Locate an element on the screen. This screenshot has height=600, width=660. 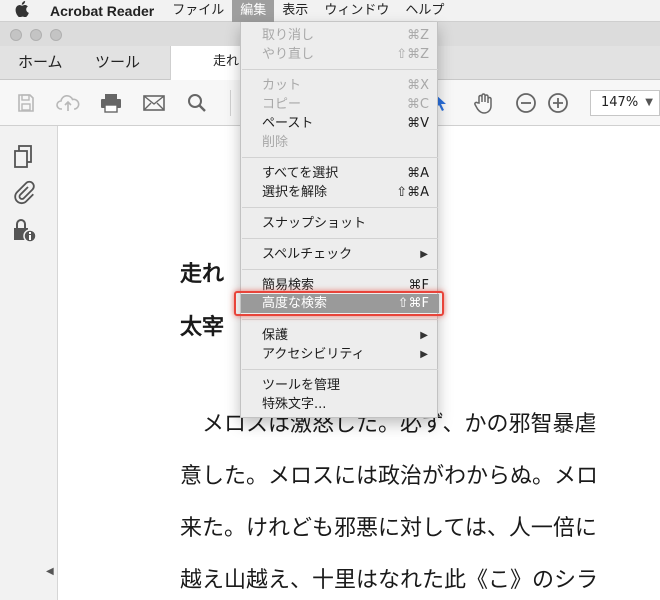
menu-item-shortcut: ⌘C is located at coordinates (417, 104).